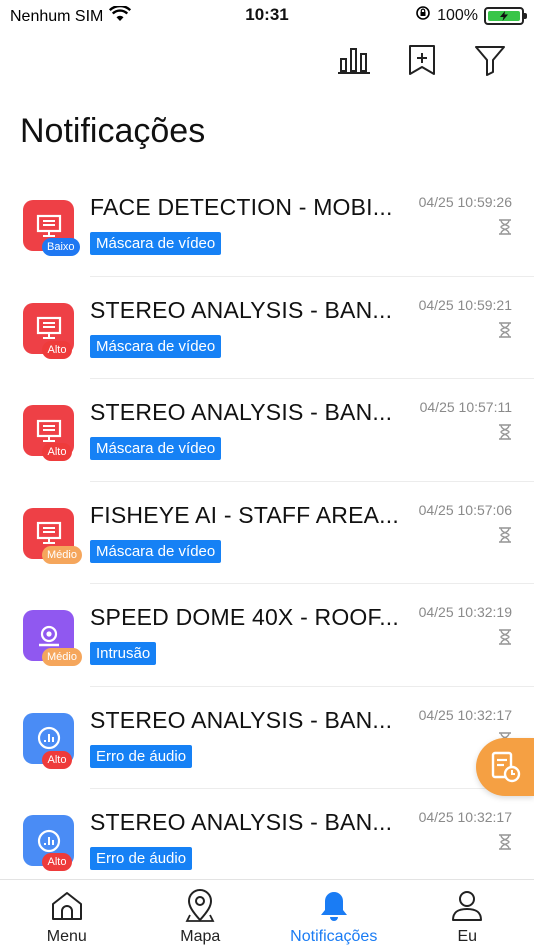  Describe the element at coordinates (465, 407) in the screenshot. I see `notification-time: 04/25 10:57:11` at that location.